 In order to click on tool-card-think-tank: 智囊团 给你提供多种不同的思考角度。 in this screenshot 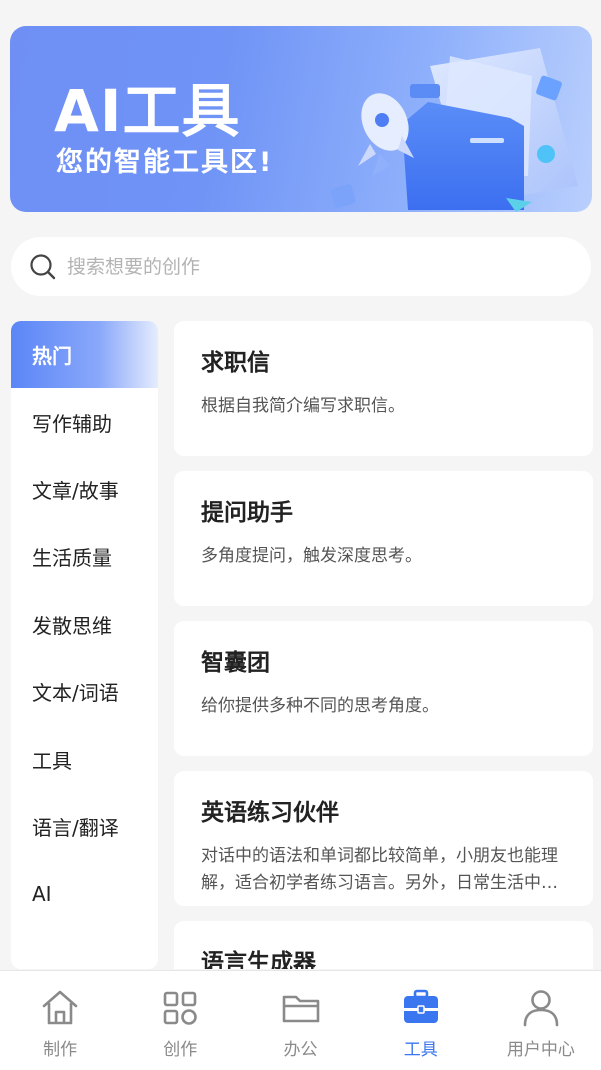, I will do `click(383, 688)`.